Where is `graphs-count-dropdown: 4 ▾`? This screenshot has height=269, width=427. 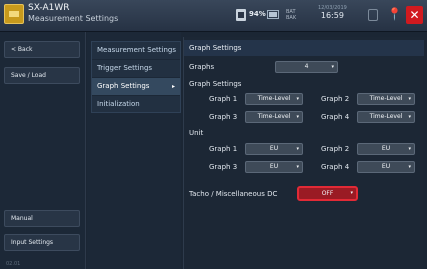
graphs-count-dropdown: 4 ▾ is located at coordinates (306, 67).